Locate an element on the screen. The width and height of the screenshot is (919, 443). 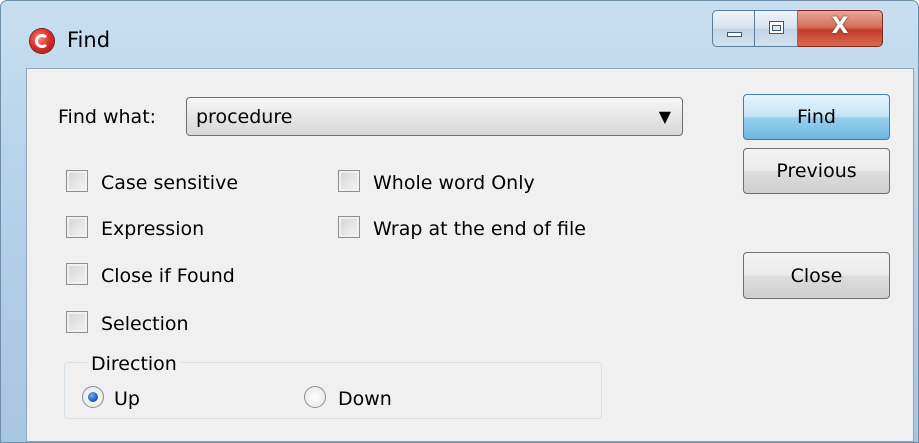
caption-buttons: X is located at coordinates (814, 29).